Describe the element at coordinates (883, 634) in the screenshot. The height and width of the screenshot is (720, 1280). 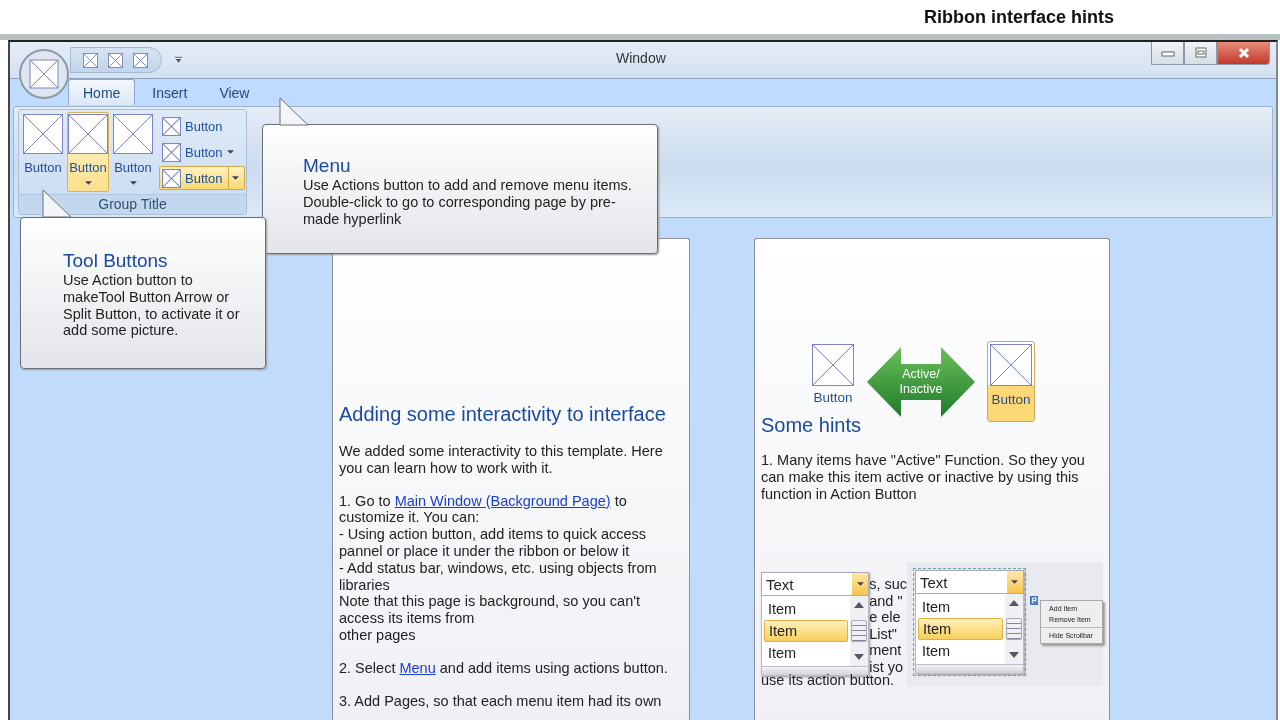
I see `text-fragment: List"` at that location.